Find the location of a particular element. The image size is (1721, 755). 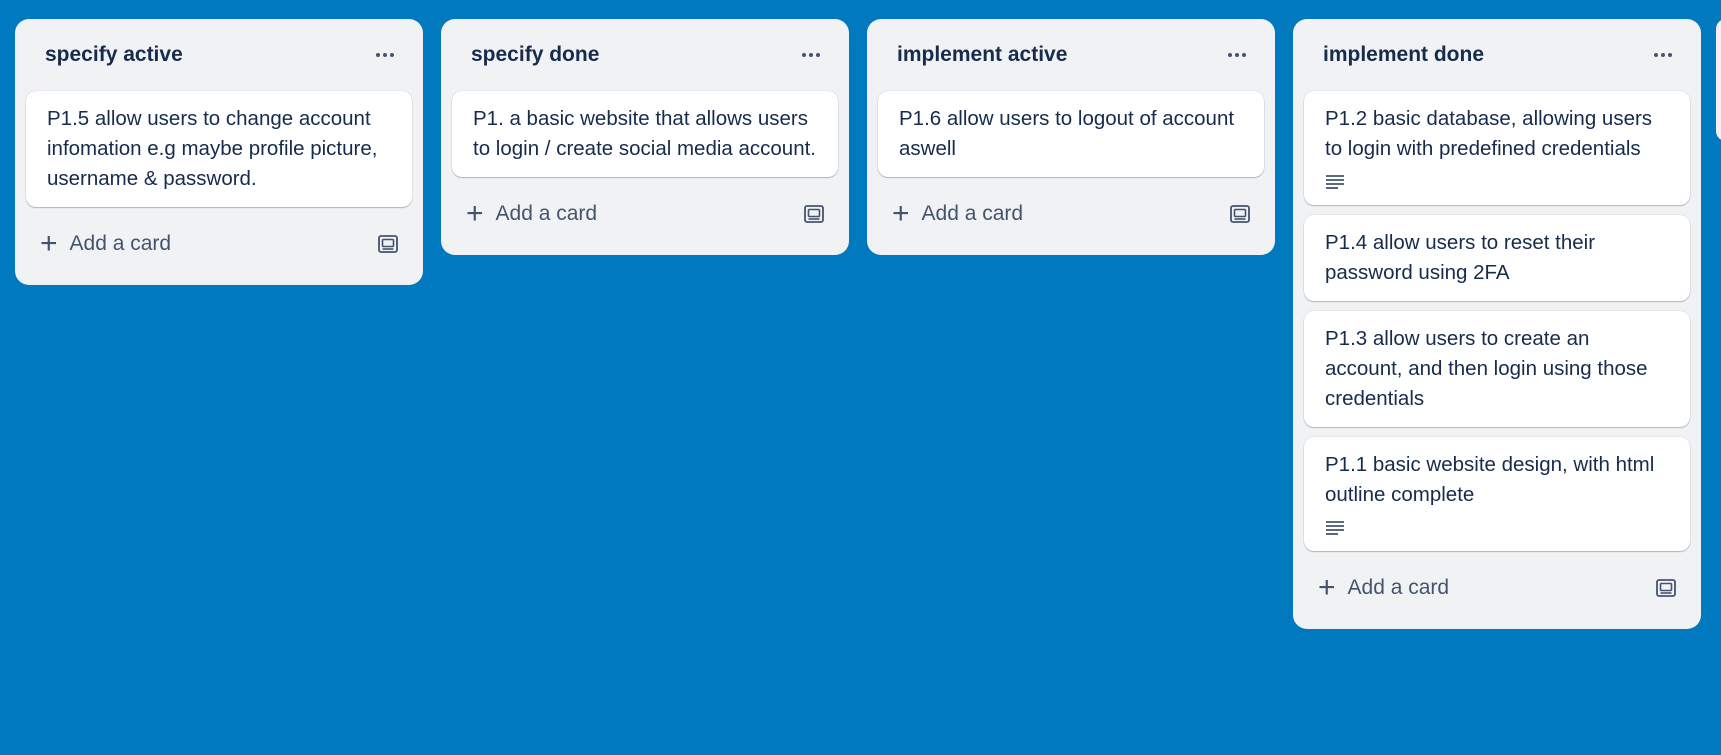

list-header: specify active is located at coordinates (219, 55).